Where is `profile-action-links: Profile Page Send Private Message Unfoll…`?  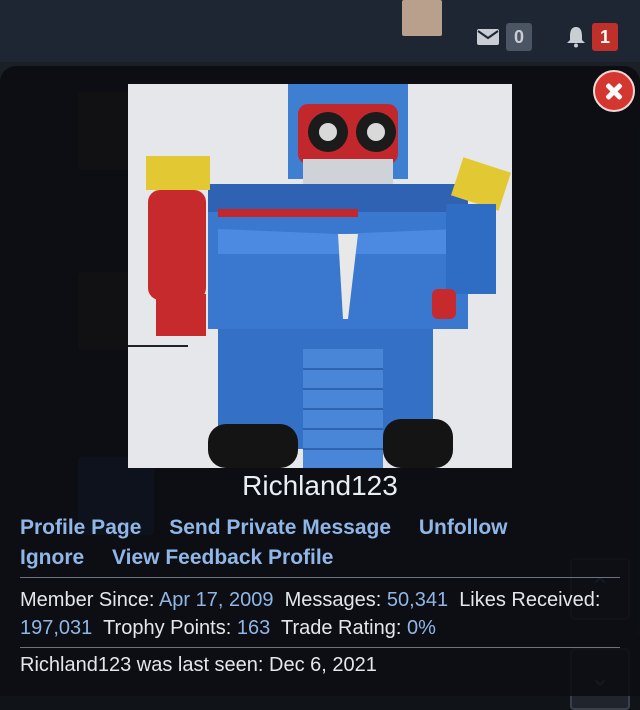
profile-action-links: Profile Page Send Private Message Unfoll… is located at coordinates (320, 543).